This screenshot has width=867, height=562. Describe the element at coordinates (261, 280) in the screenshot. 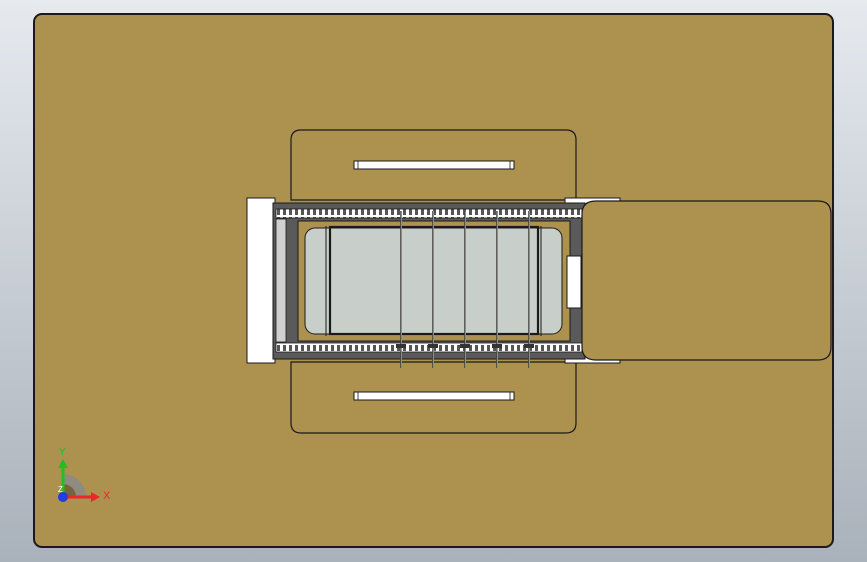

I see `left-white-face` at that location.